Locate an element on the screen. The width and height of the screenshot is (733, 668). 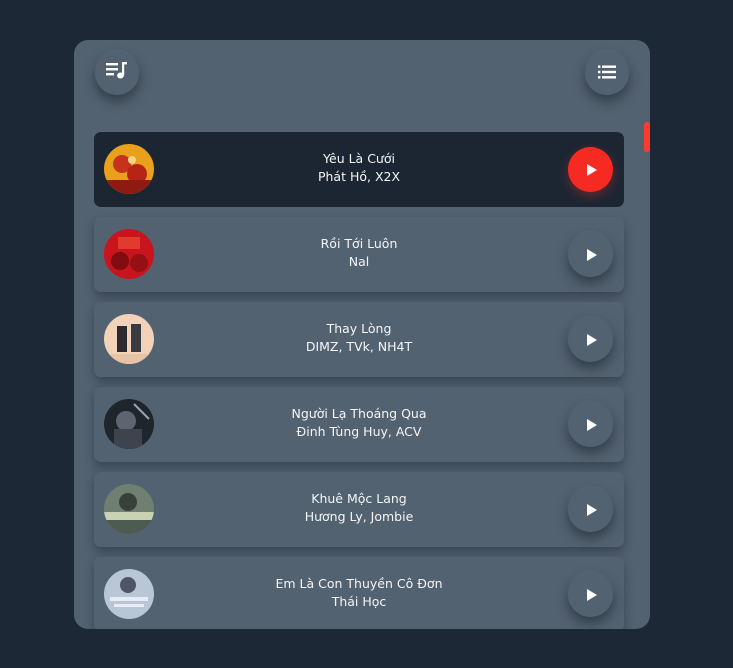
song-title: Rồi Tới Luôn is located at coordinates (359, 243).